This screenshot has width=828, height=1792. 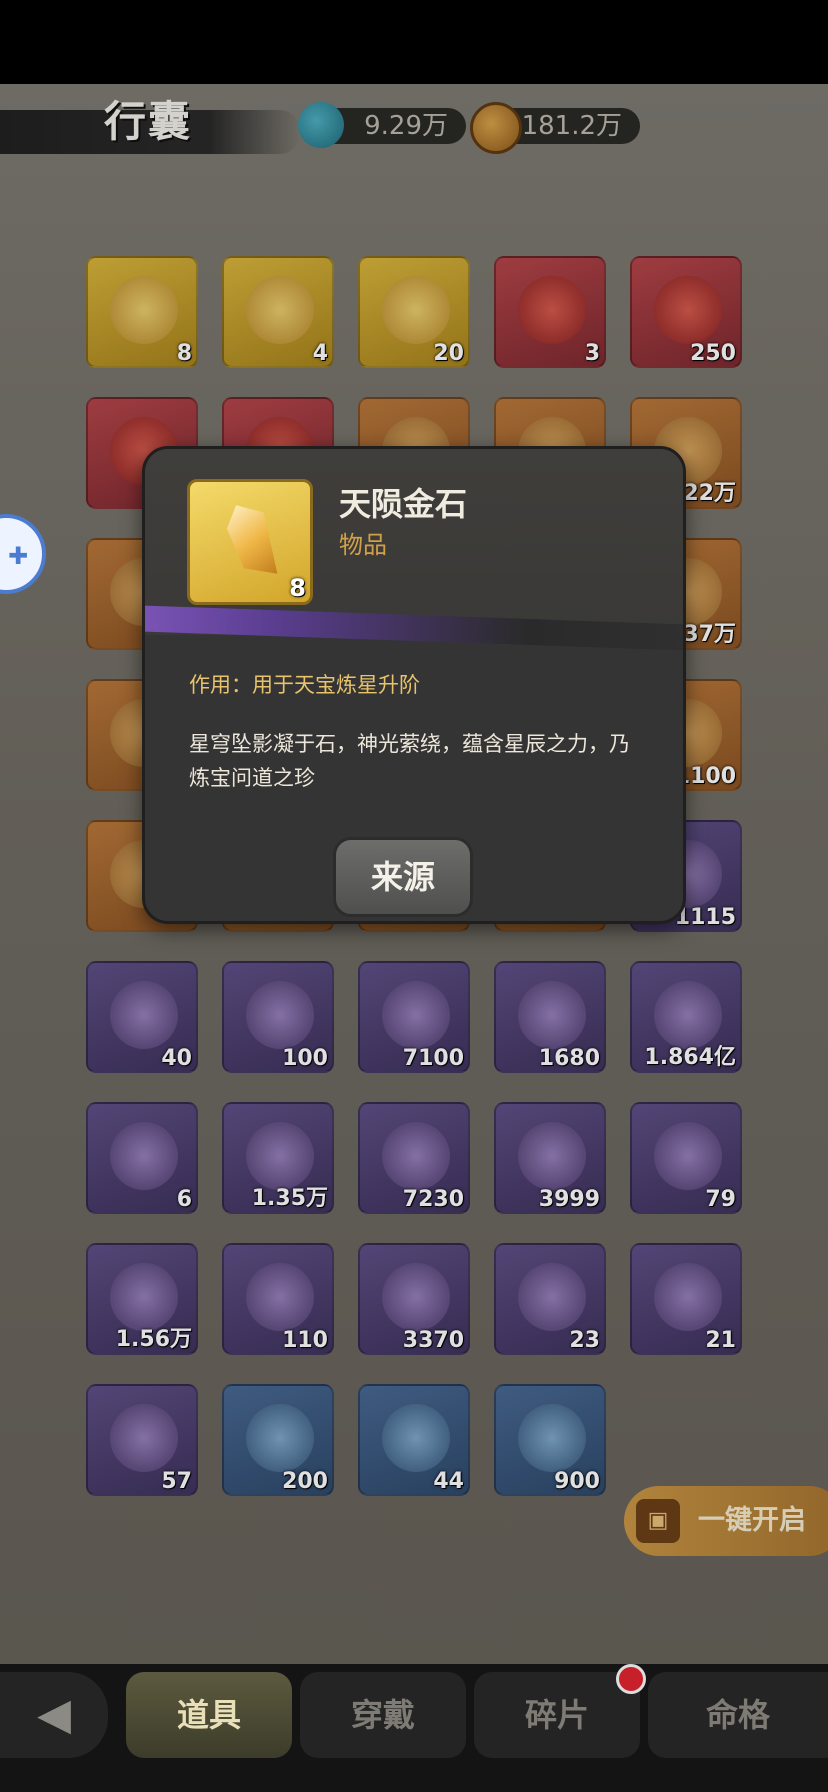 What do you see at coordinates (406, 126) in the screenshot?
I see `jade-amount: 9.29万` at bounding box center [406, 126].